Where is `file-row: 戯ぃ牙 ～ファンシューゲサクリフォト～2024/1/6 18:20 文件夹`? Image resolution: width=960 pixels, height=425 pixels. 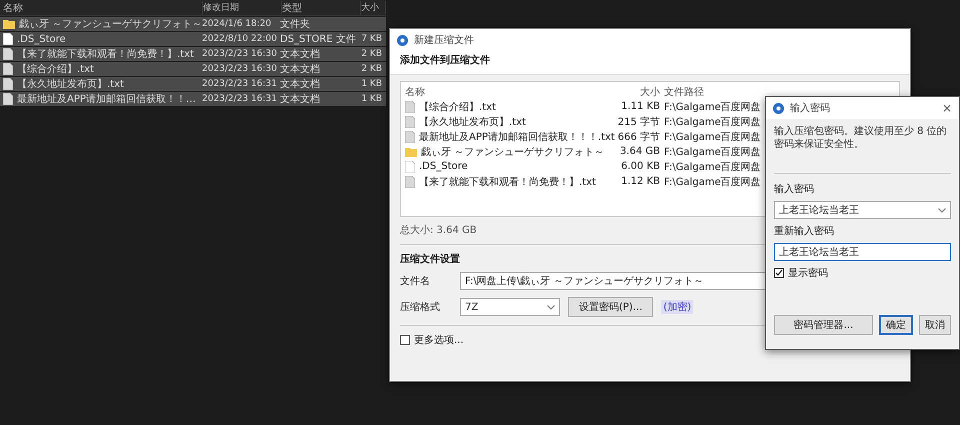 file-row: 戯ぃ牙 ～ファンシューゲサクリフォト～2024/1/6 18:20 文件夹 is located at coordinates (193, 24).